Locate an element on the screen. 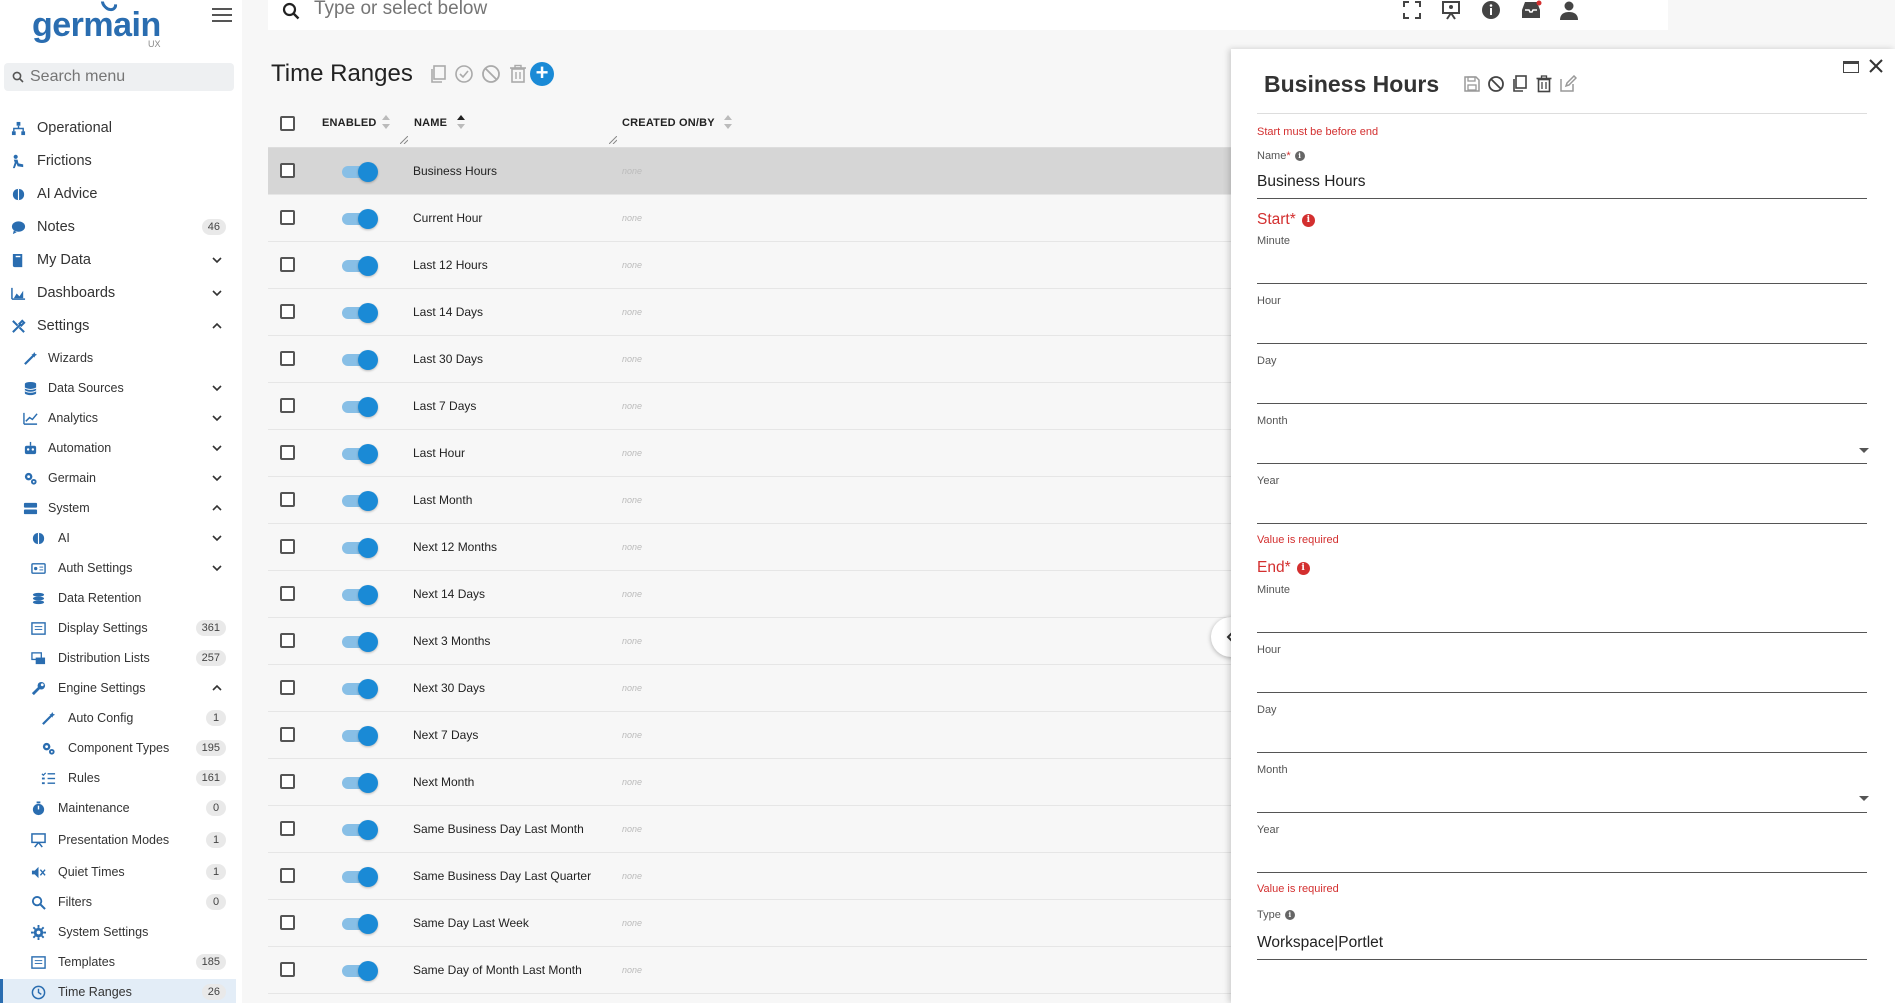 The height and width of the screenshot is (1003, 1895). sidebar-item-rules: Rules 161 is located at coordinates (118, 778).